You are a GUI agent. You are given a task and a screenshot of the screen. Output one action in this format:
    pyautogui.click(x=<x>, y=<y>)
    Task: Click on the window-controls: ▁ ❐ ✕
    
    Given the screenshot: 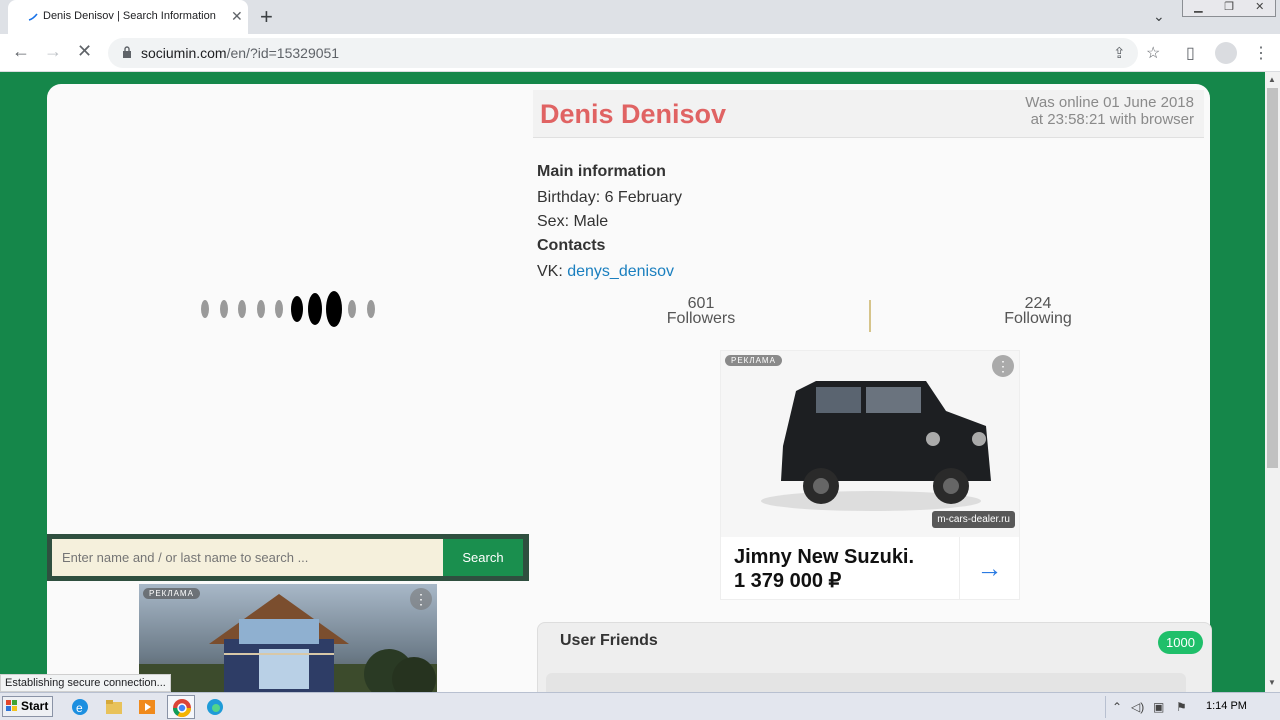 What is the action you would take?
    pyautogui.click(x=1229, y=8)
    